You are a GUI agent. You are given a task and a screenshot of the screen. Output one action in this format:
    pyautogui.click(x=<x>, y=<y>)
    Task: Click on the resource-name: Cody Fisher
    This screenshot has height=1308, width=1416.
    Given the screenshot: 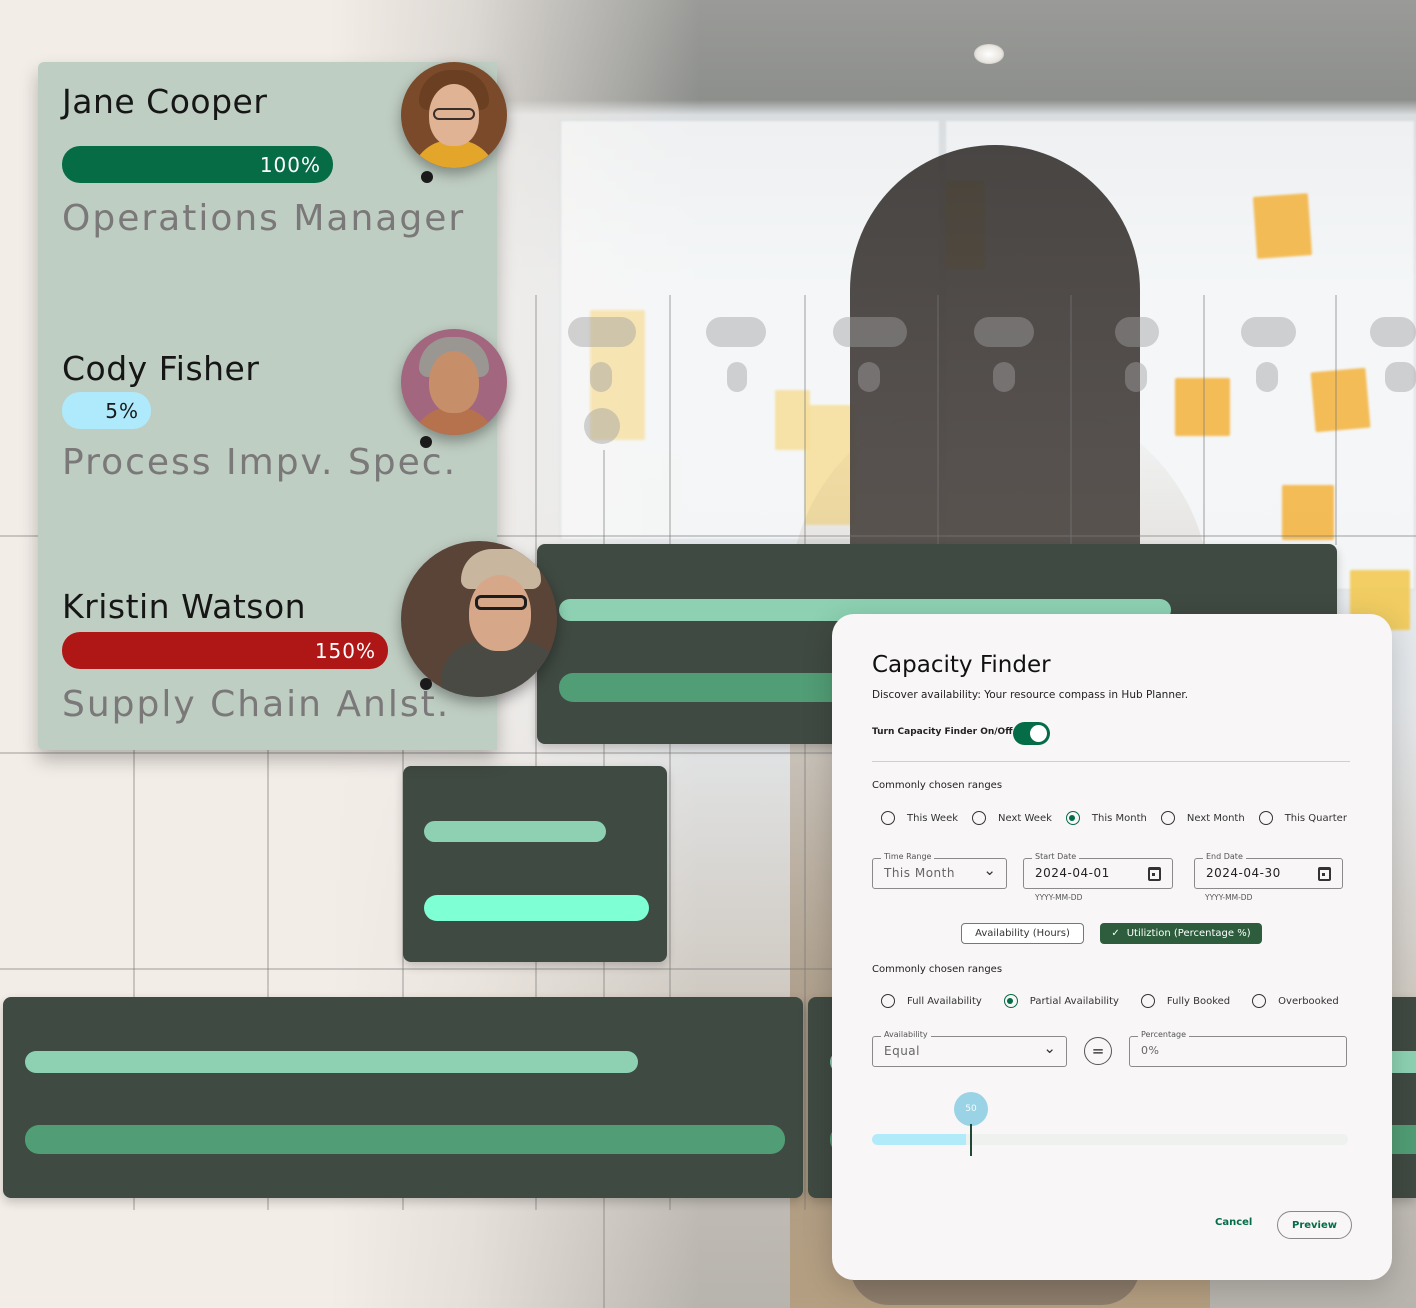 What is the action you would take?
    pyautogui.click(x=161, y=368)
    